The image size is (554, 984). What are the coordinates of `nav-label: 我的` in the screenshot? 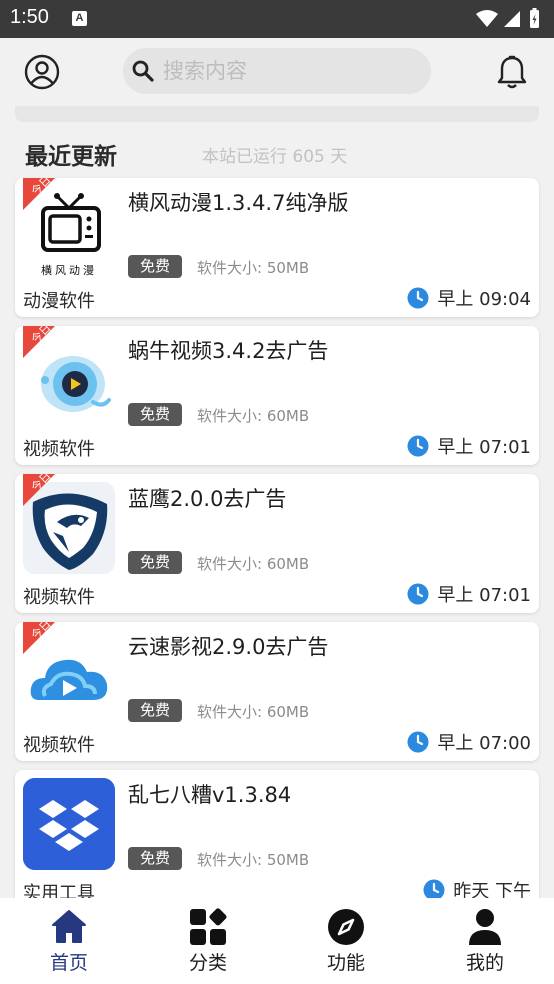 It's located at (484, 963).